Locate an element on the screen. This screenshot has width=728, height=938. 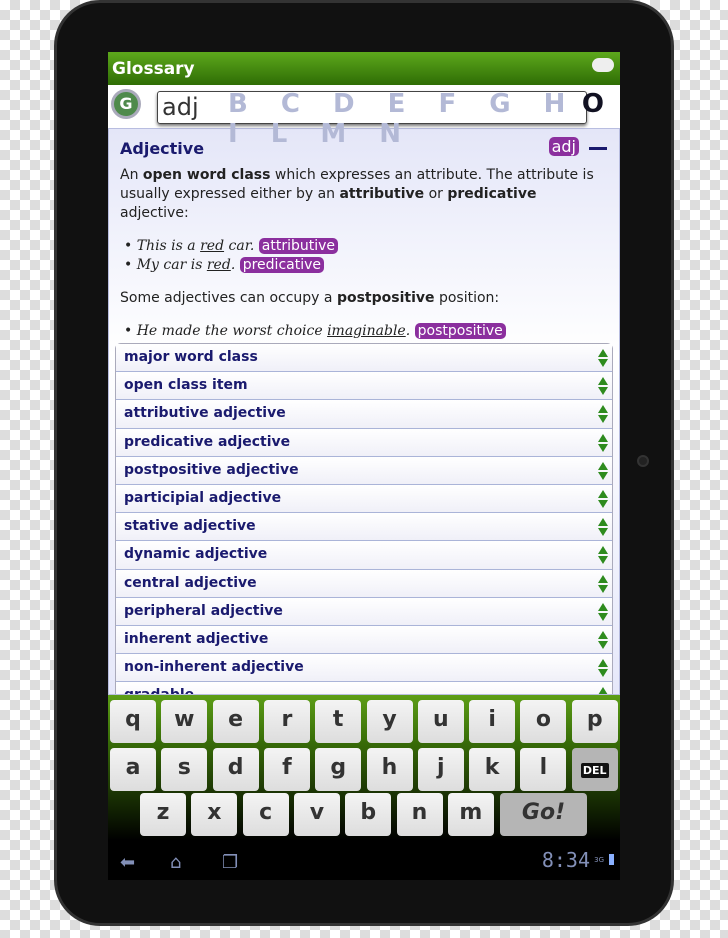
list-item: gradable is located at coordinates (364, 688).